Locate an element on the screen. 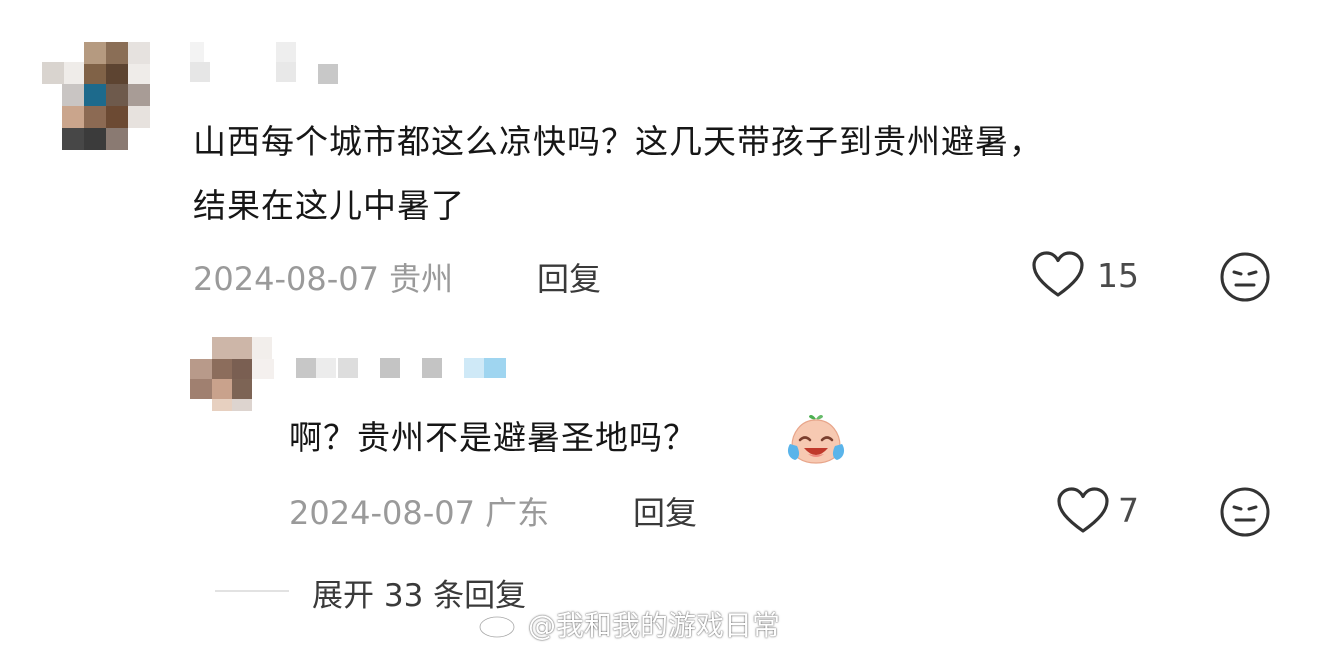 The width and height of the screenshot is (1320, 653). reply-like-button is located at coordinates (1084, 512).